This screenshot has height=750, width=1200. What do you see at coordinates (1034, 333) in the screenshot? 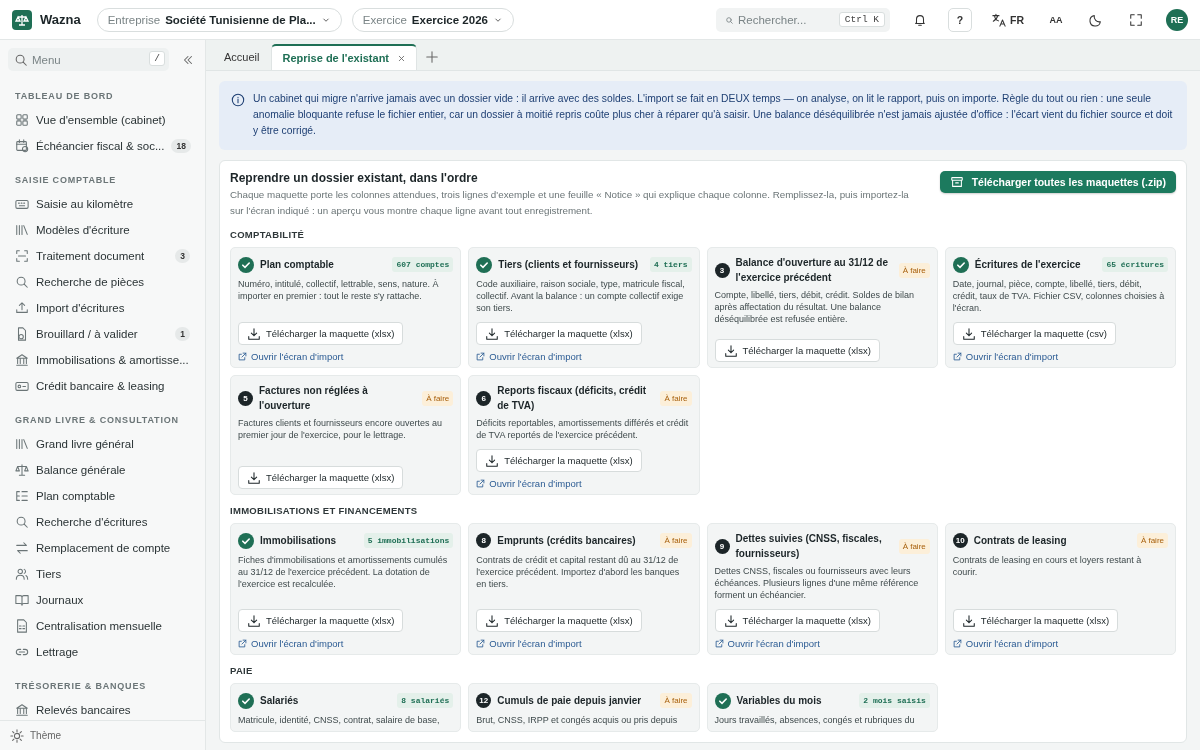
I see `download-template-button: Télécharger la maquette (csv)` at bounding box center [1034, 333].